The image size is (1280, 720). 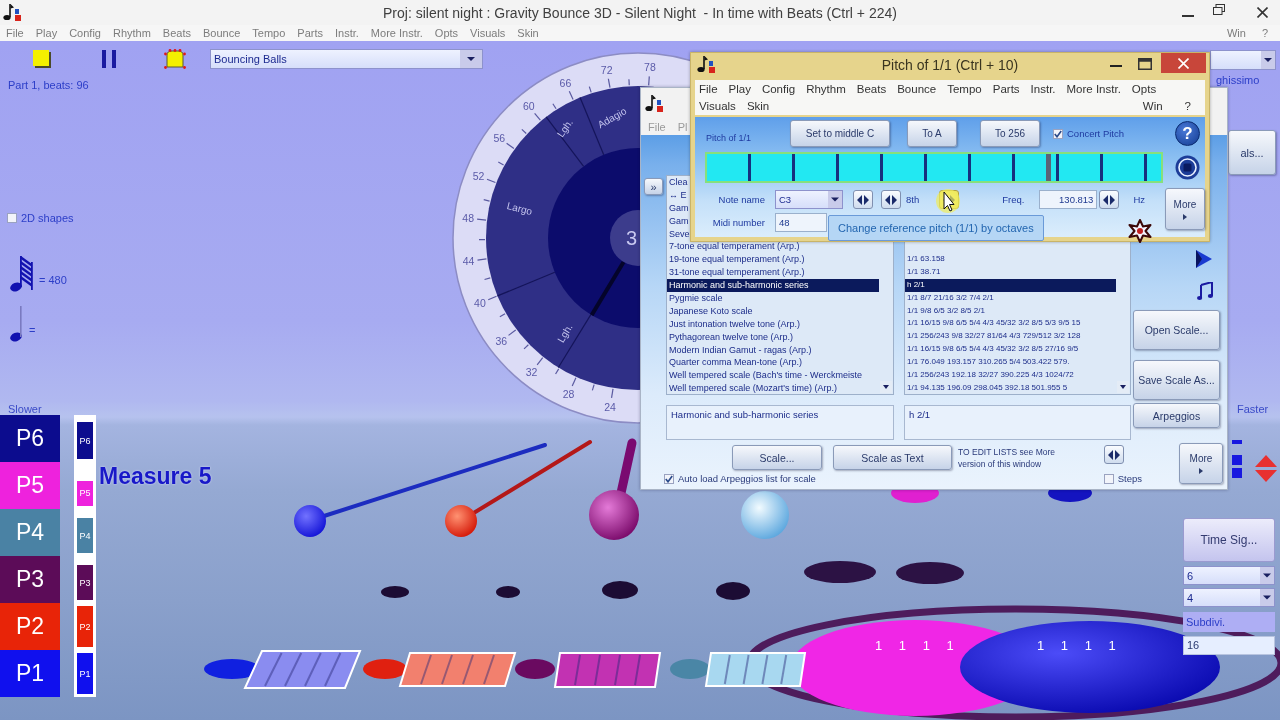 What do you see at coordinates (1229, 597) in the screenshot?
I see `dropdown: 4` at bounding box center [1229, 597].